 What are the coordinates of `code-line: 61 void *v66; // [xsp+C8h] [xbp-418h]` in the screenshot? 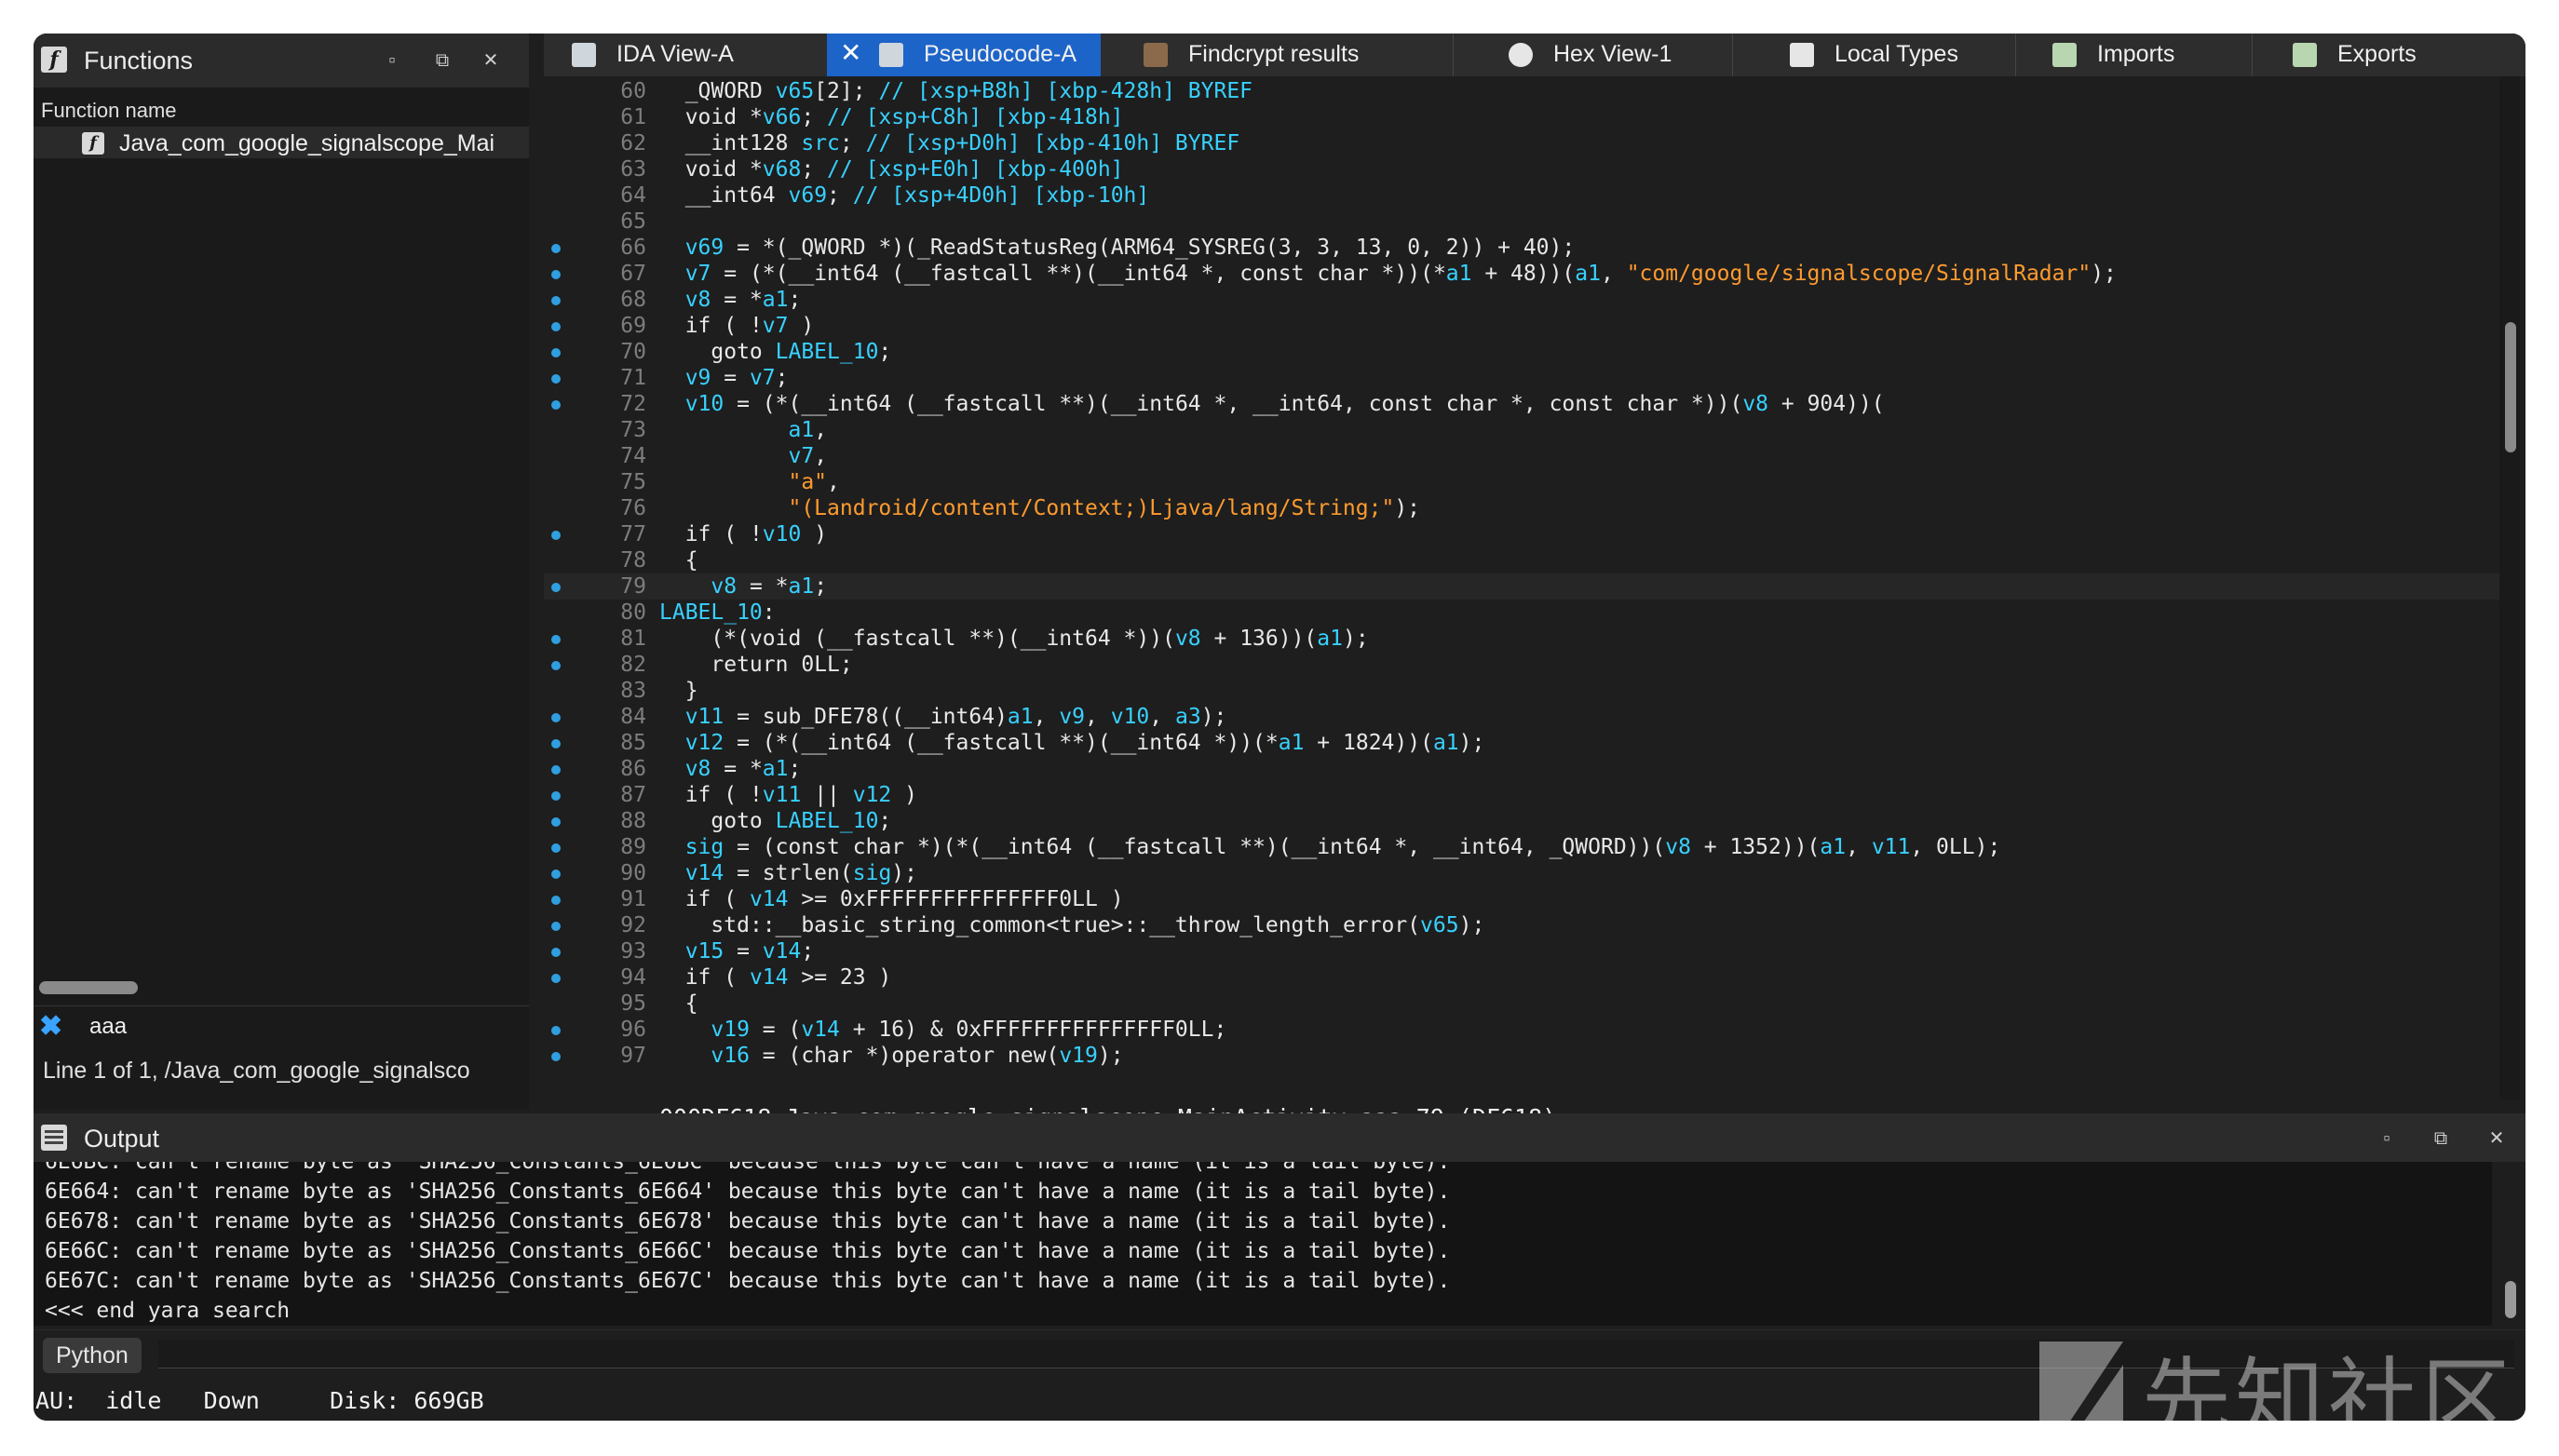 It's located at (1521, 117).